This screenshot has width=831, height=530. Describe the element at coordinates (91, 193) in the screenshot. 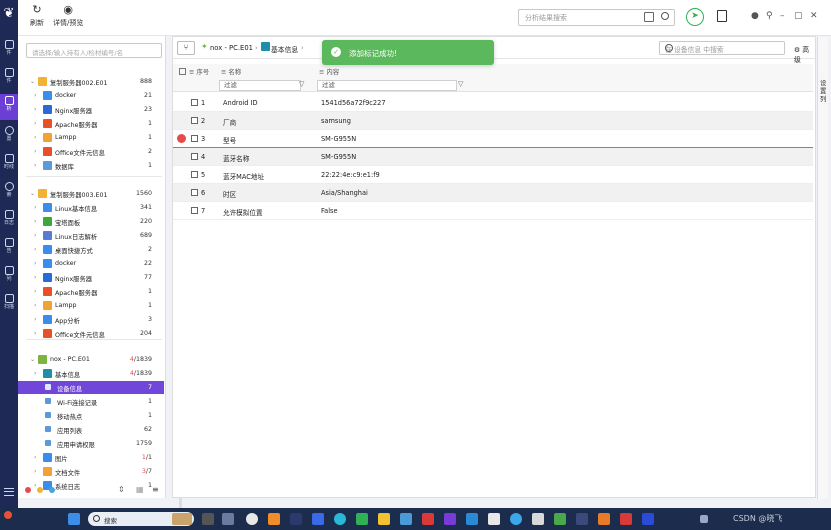

I see `tree-item: ⌄ 复制服务器003.E01 1560` at that location.